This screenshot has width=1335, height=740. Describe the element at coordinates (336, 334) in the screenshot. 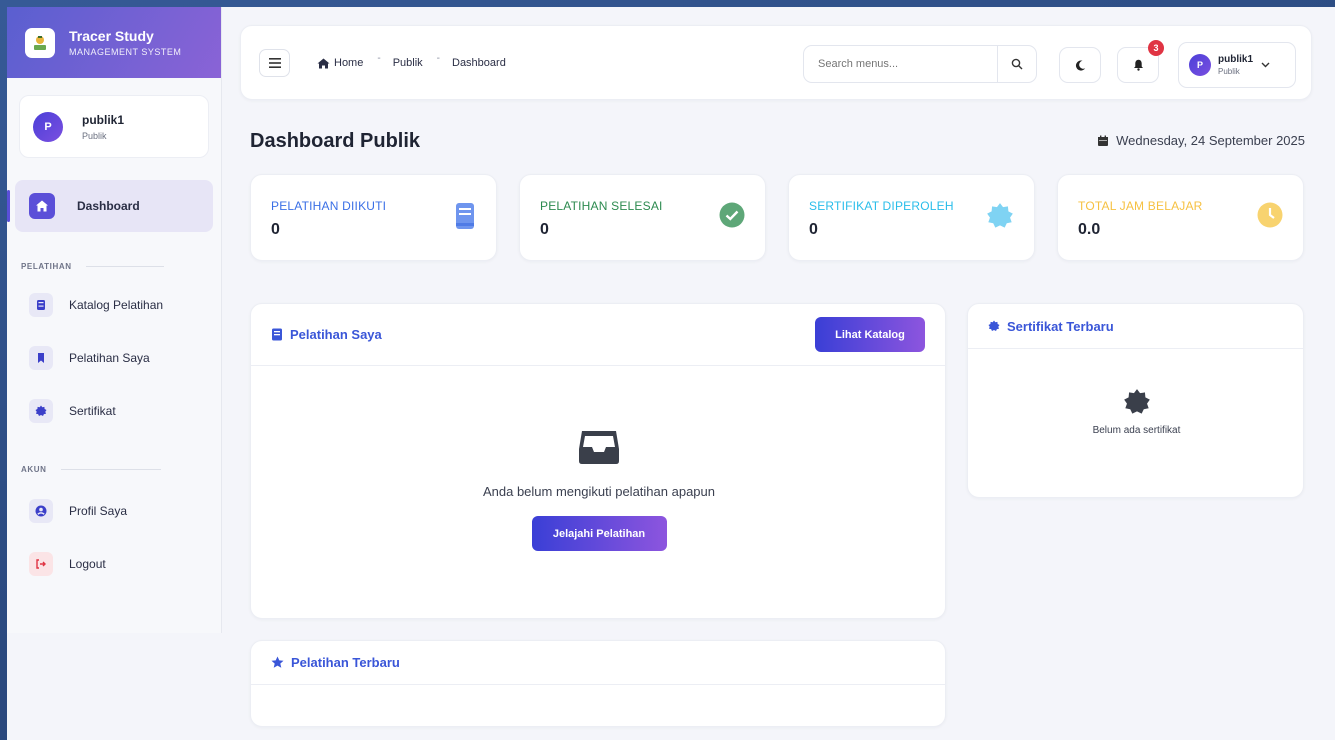

I see `panel-title: Pelatihan Saya` at that location.